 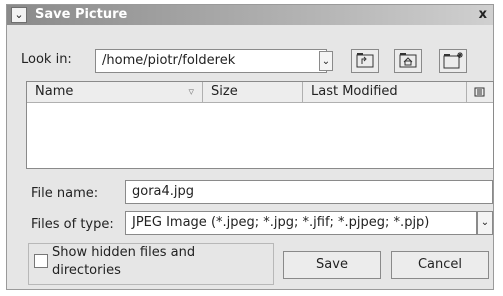 I want to click on new-folder-icon, so click(x=453, y=60).